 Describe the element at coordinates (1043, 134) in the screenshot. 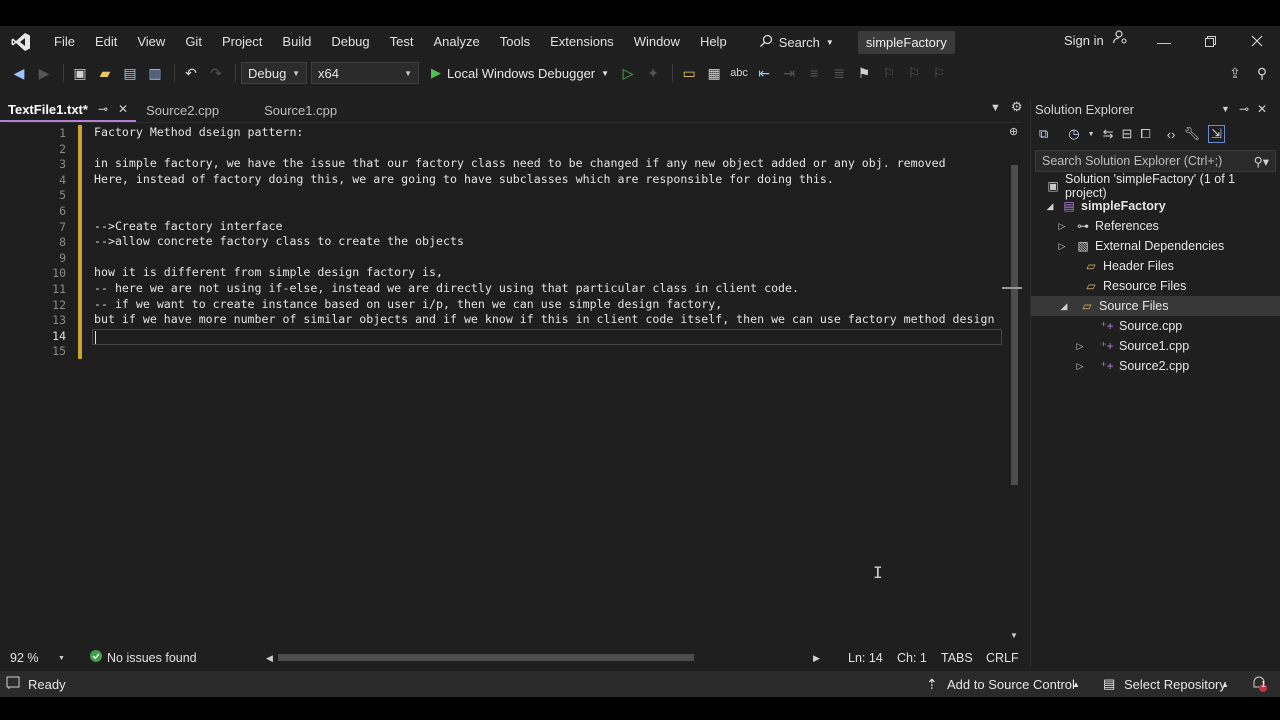

I see `switch-views-icon: ⧉` at that location.